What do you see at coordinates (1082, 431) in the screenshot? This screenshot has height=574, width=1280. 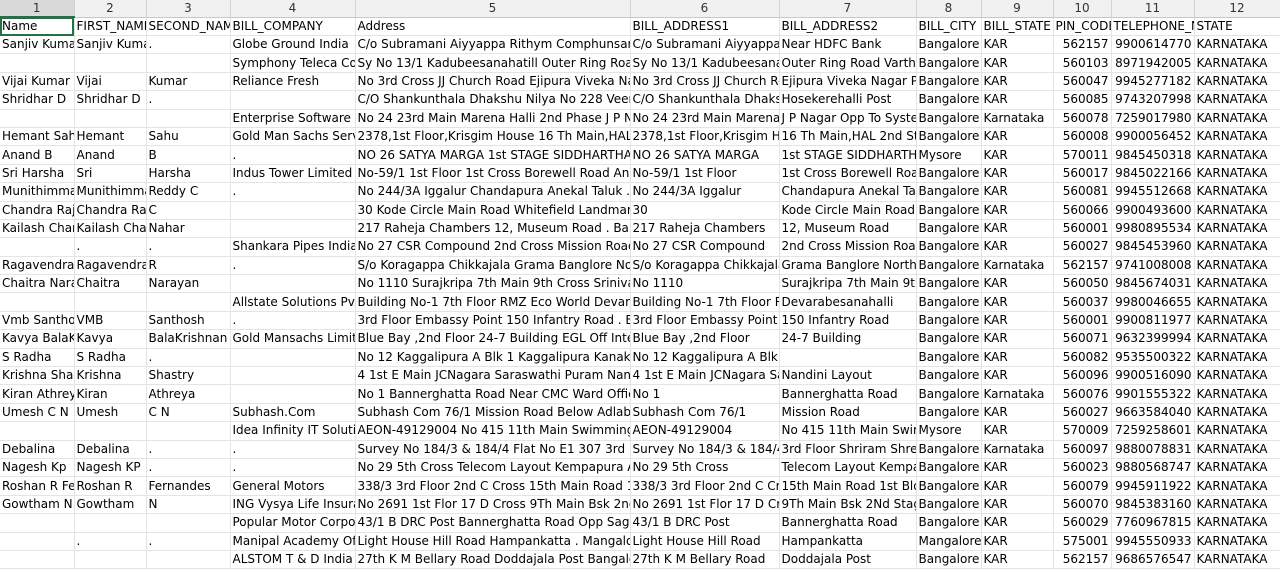 I see `cell: 570009` at bounding box center [1082, 431].